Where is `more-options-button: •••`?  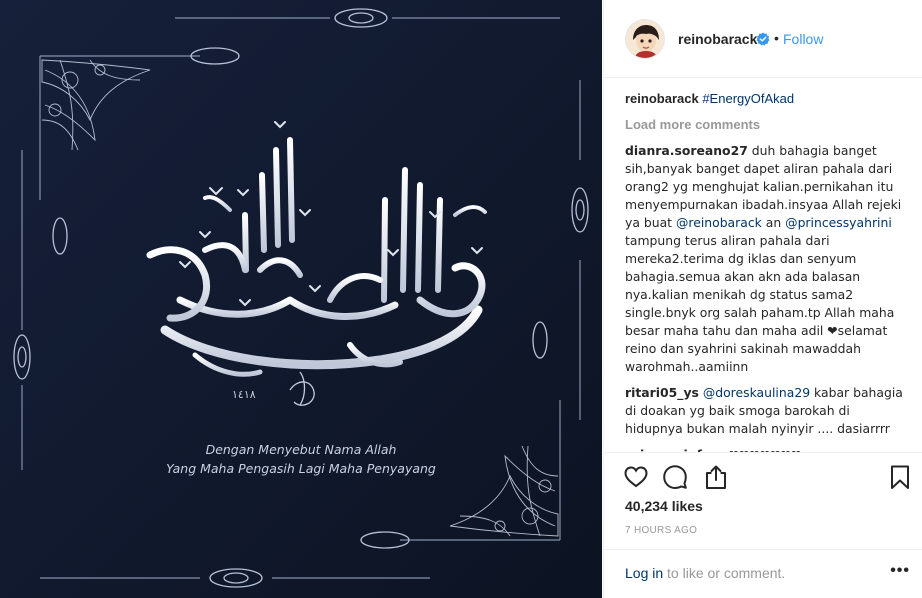 more-options-button: ••• is located at coordinates (900, 571).